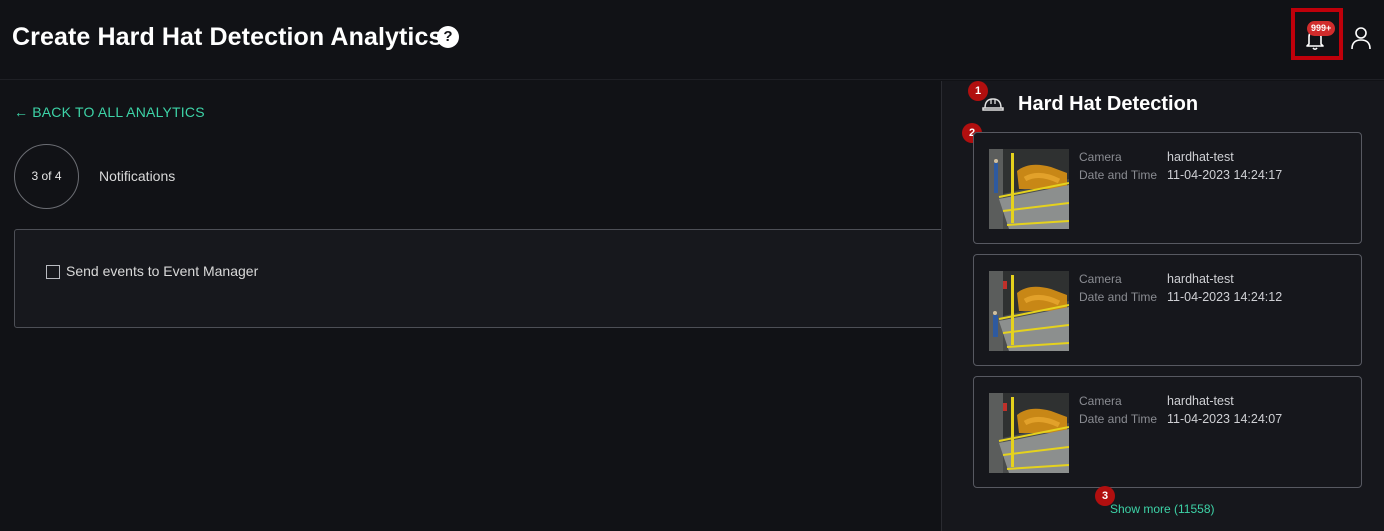  I want to click on show-more-link: Show more (11558), so click(1162, 509).